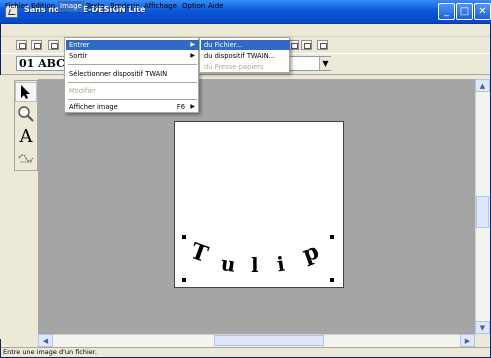 The height and width of the screenshot is (358, 491). Describe the element at coordinates (26, 136) in the screenshot. I see `text-tool: A` at that location.